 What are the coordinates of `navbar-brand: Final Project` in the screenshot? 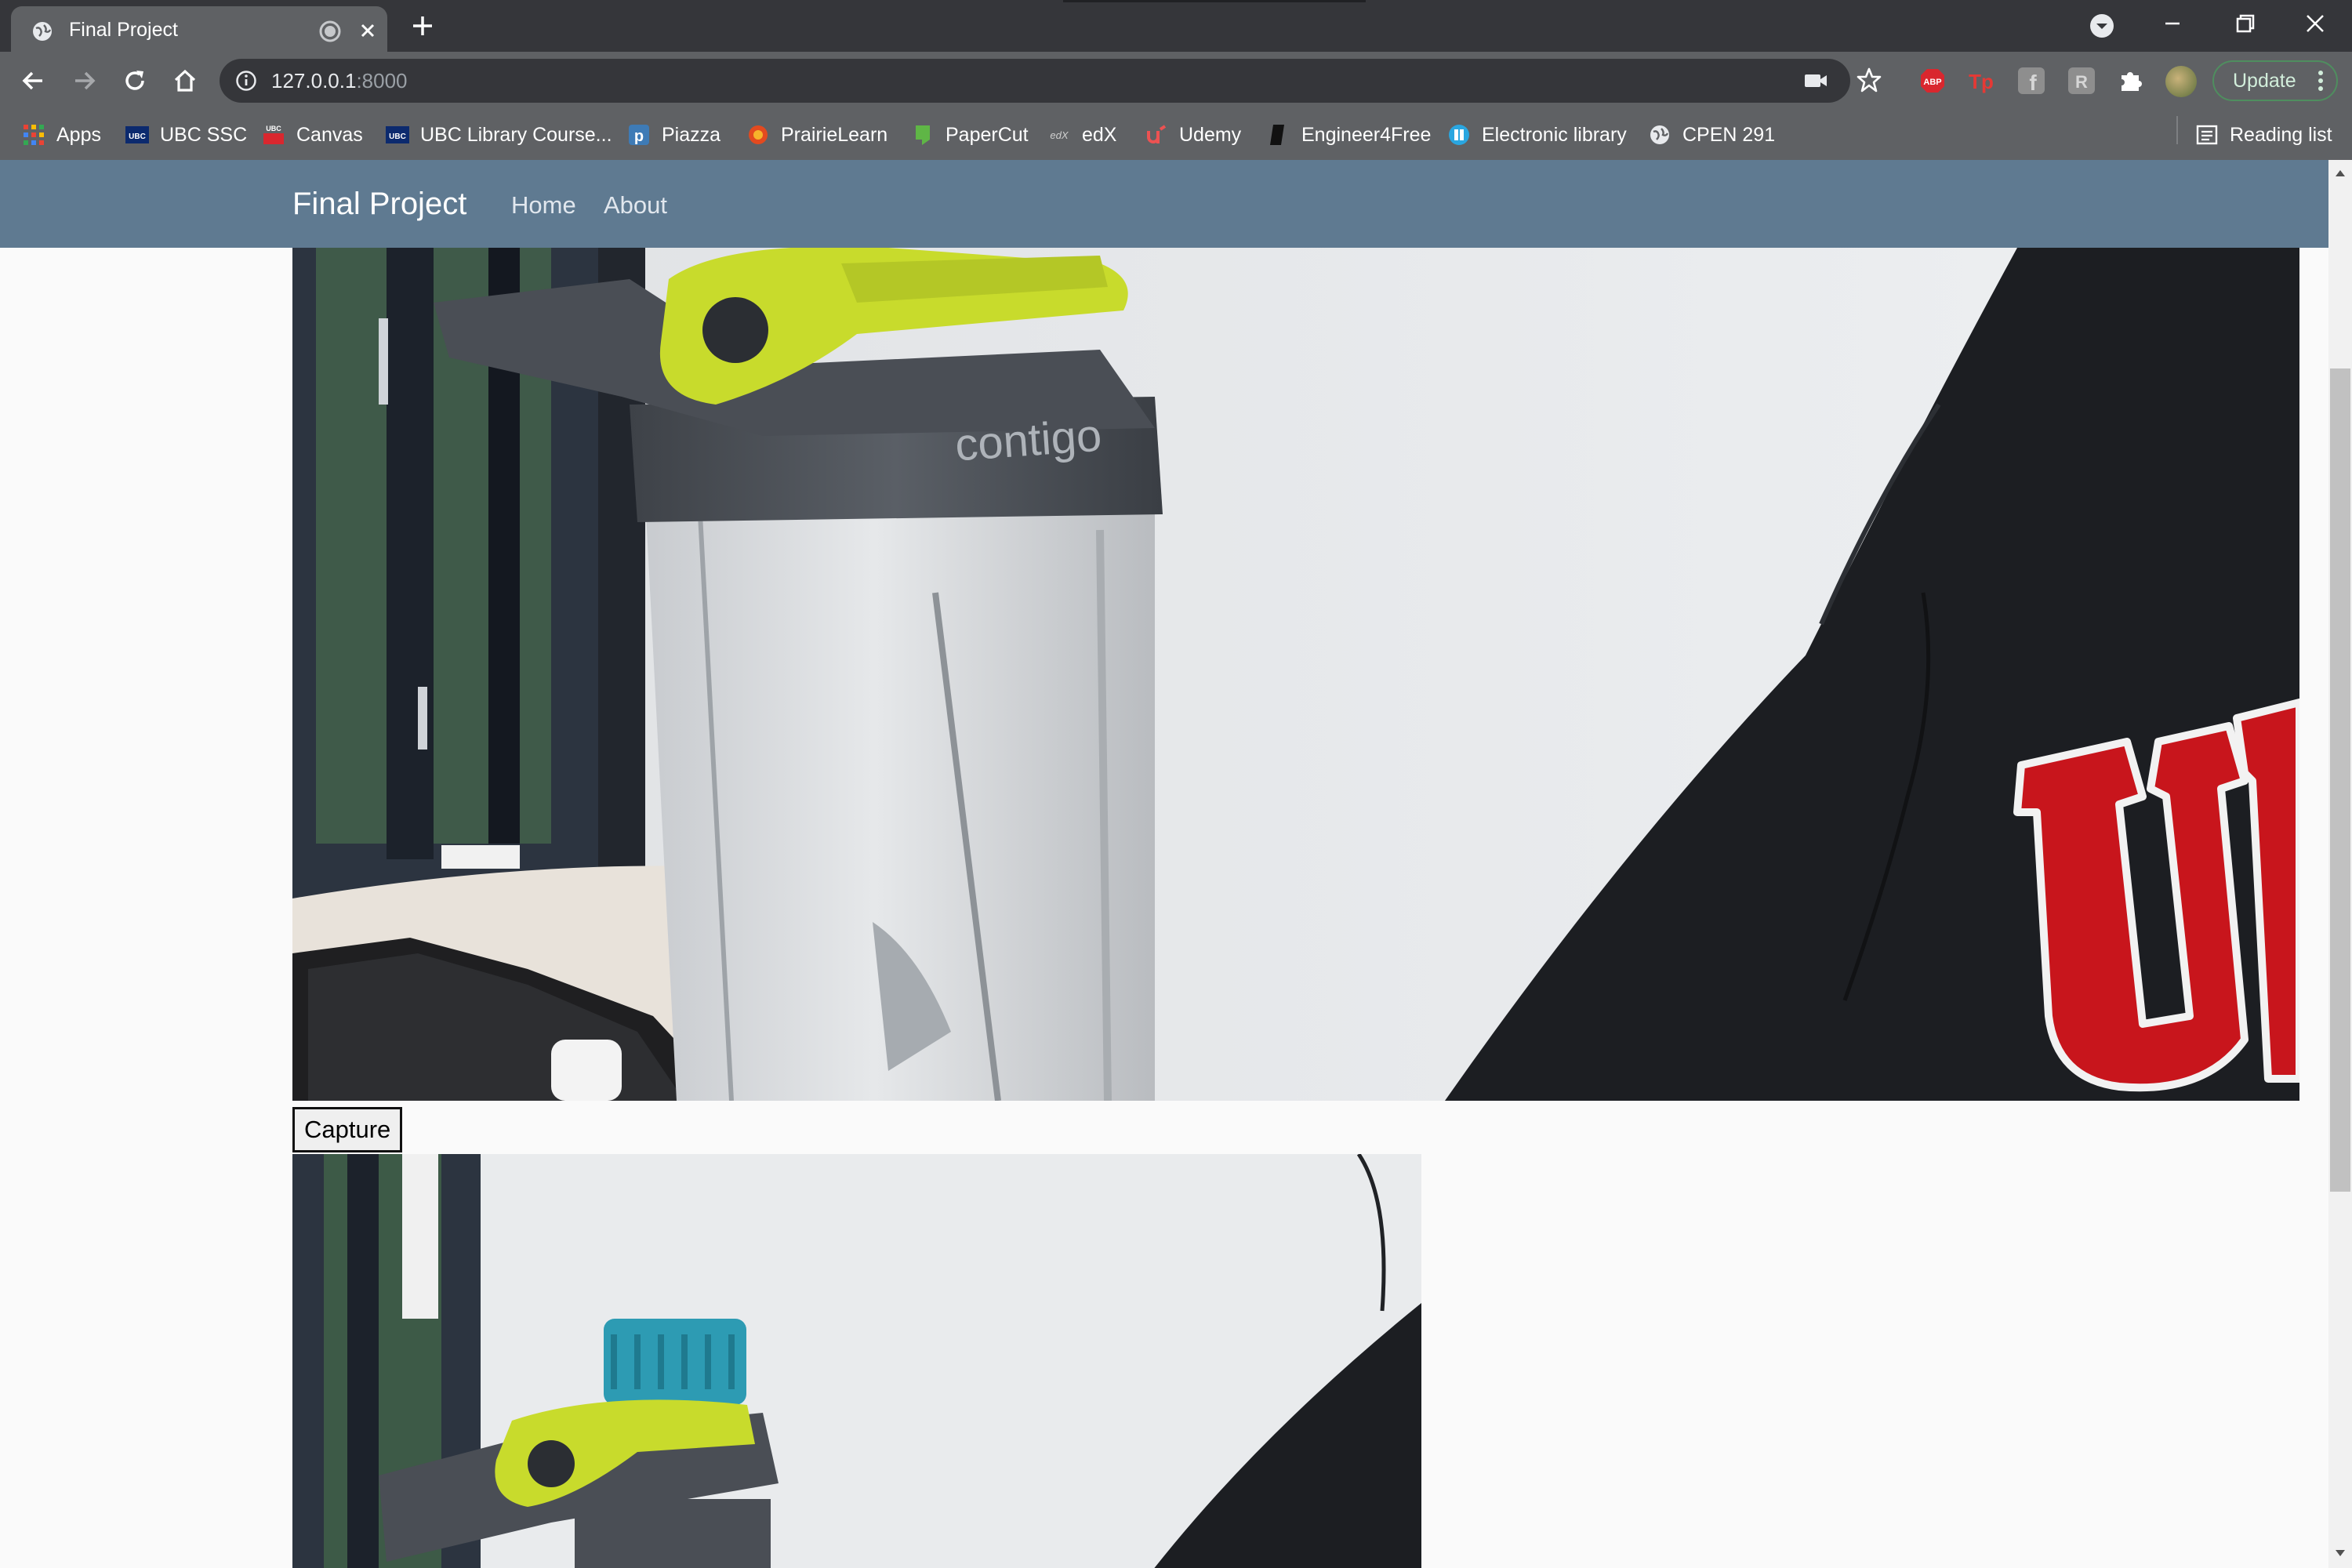 It's located at (379, 204).